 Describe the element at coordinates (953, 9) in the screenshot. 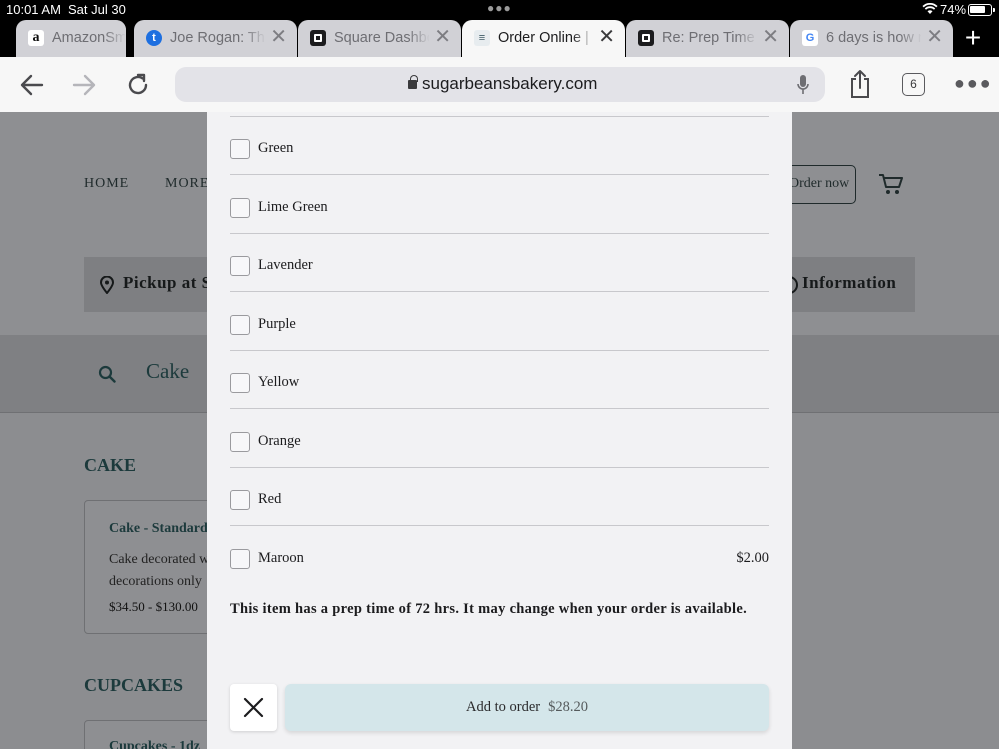

I see `battery-percent: 74%` at that location.